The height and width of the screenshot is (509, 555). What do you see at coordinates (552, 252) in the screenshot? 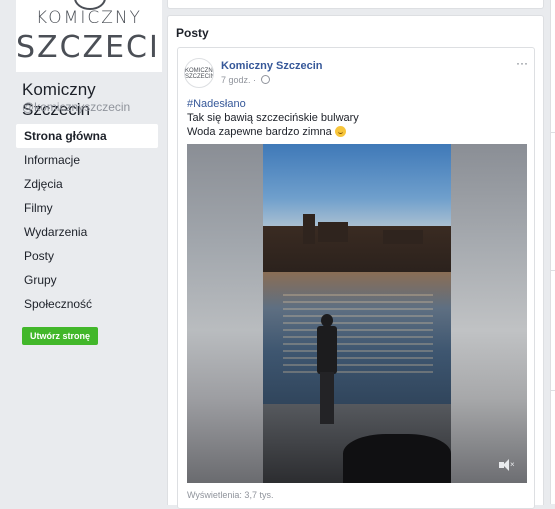
I see `right-column-stub` at bounding box center [552, 252].